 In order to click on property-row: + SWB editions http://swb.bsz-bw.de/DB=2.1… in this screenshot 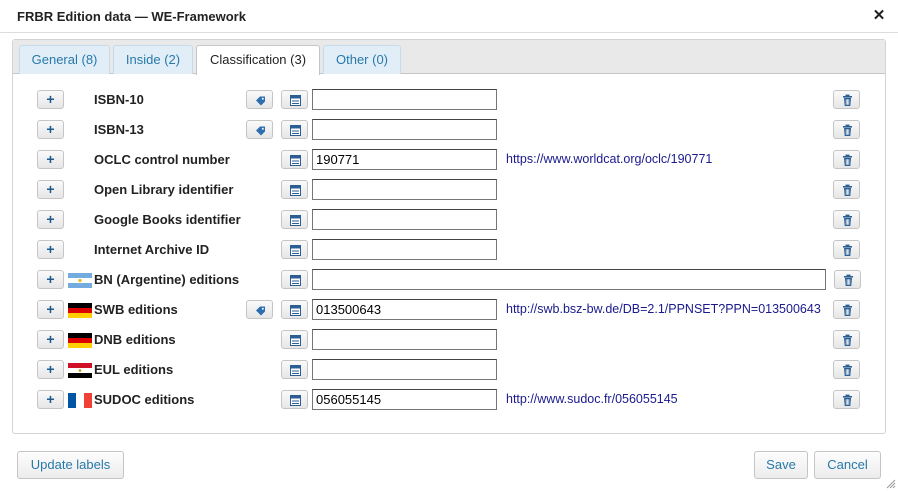, I will do `click(449, 310)`.